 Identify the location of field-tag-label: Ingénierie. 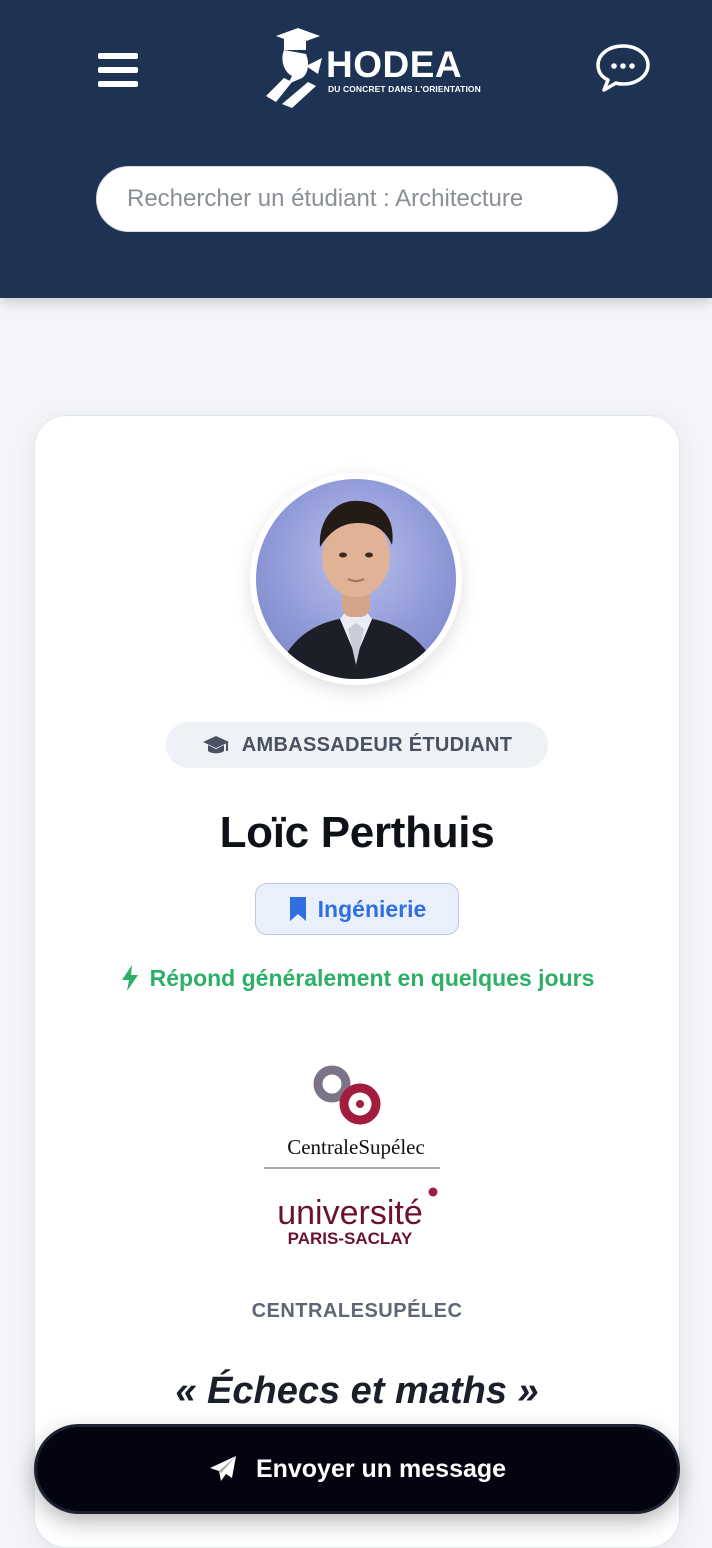
(372, 908).